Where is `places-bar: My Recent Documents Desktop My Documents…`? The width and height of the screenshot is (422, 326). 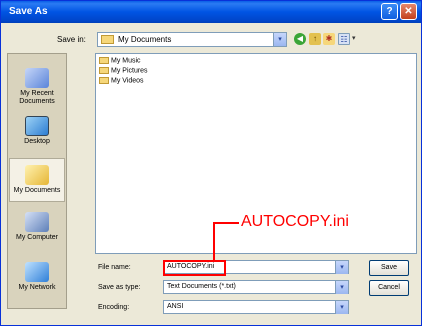
places-bar: My Recent Documents Desktop My Documents… is located at coordinates (37, 181).